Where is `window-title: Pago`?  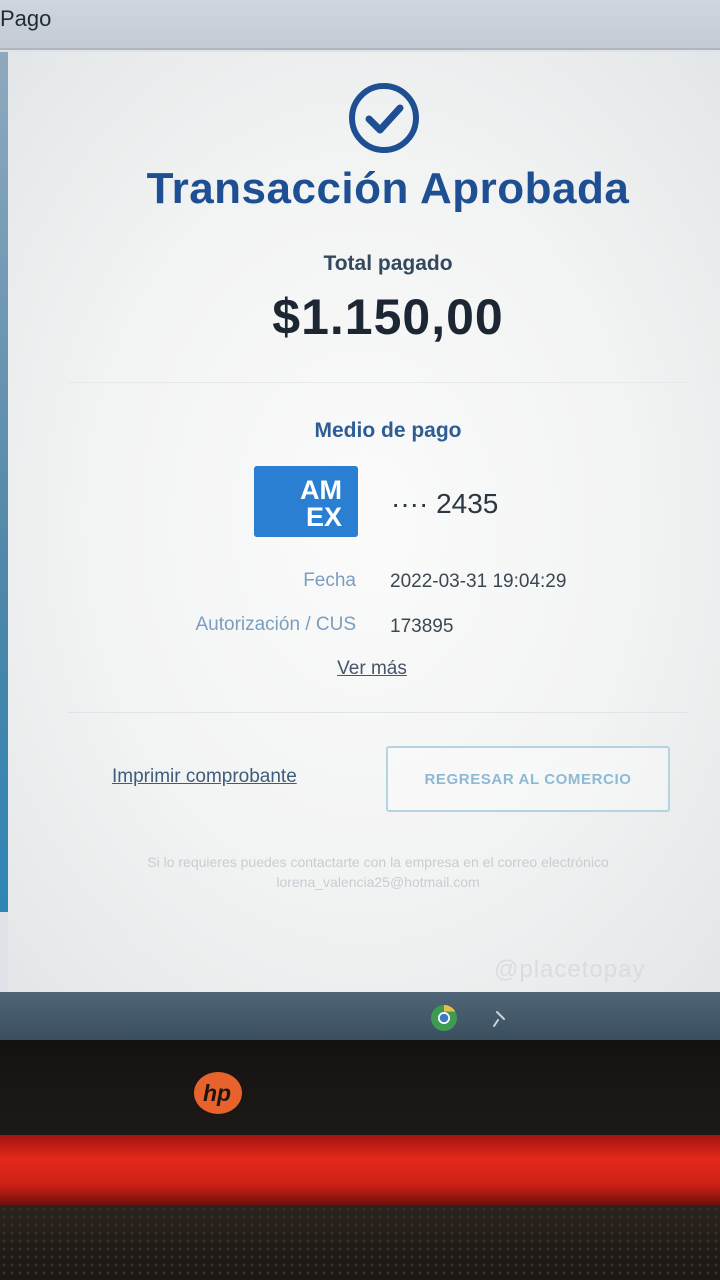 window-title: Pago is located at coordinates (26, 18).